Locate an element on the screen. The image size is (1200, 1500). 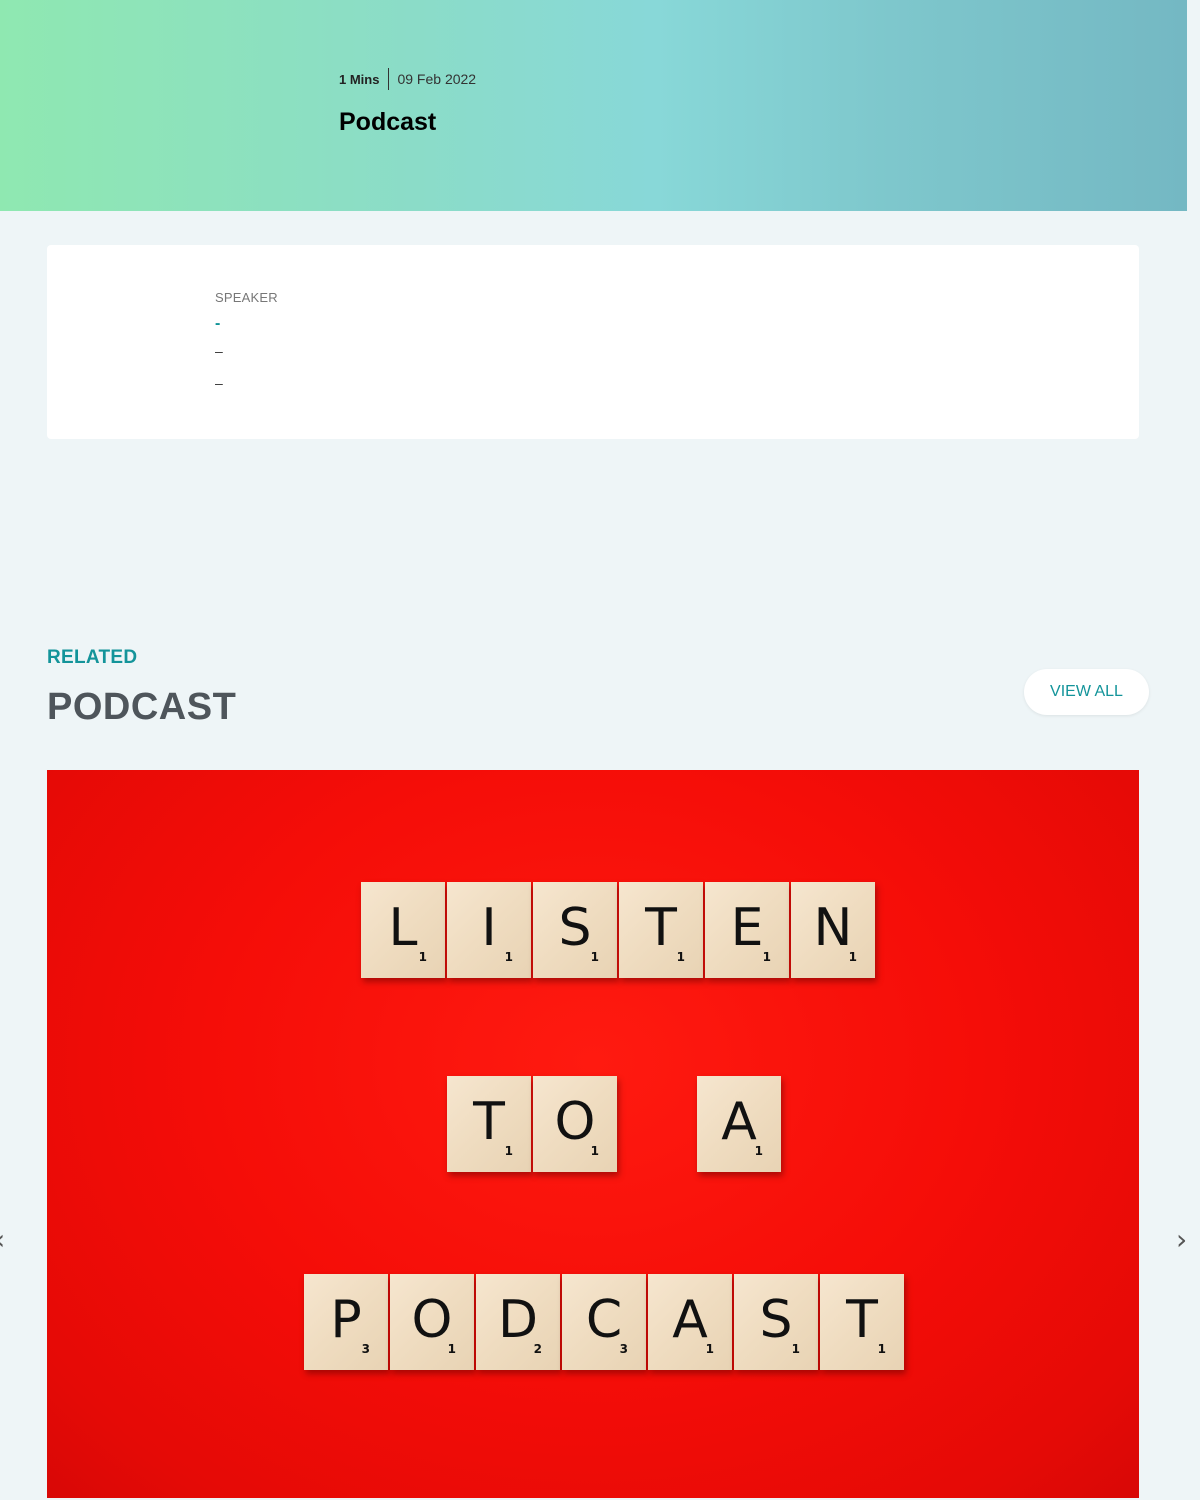
tile-row-podcast: P3O1D2C3A1S1T1 is located at coordinates (605, 1322).